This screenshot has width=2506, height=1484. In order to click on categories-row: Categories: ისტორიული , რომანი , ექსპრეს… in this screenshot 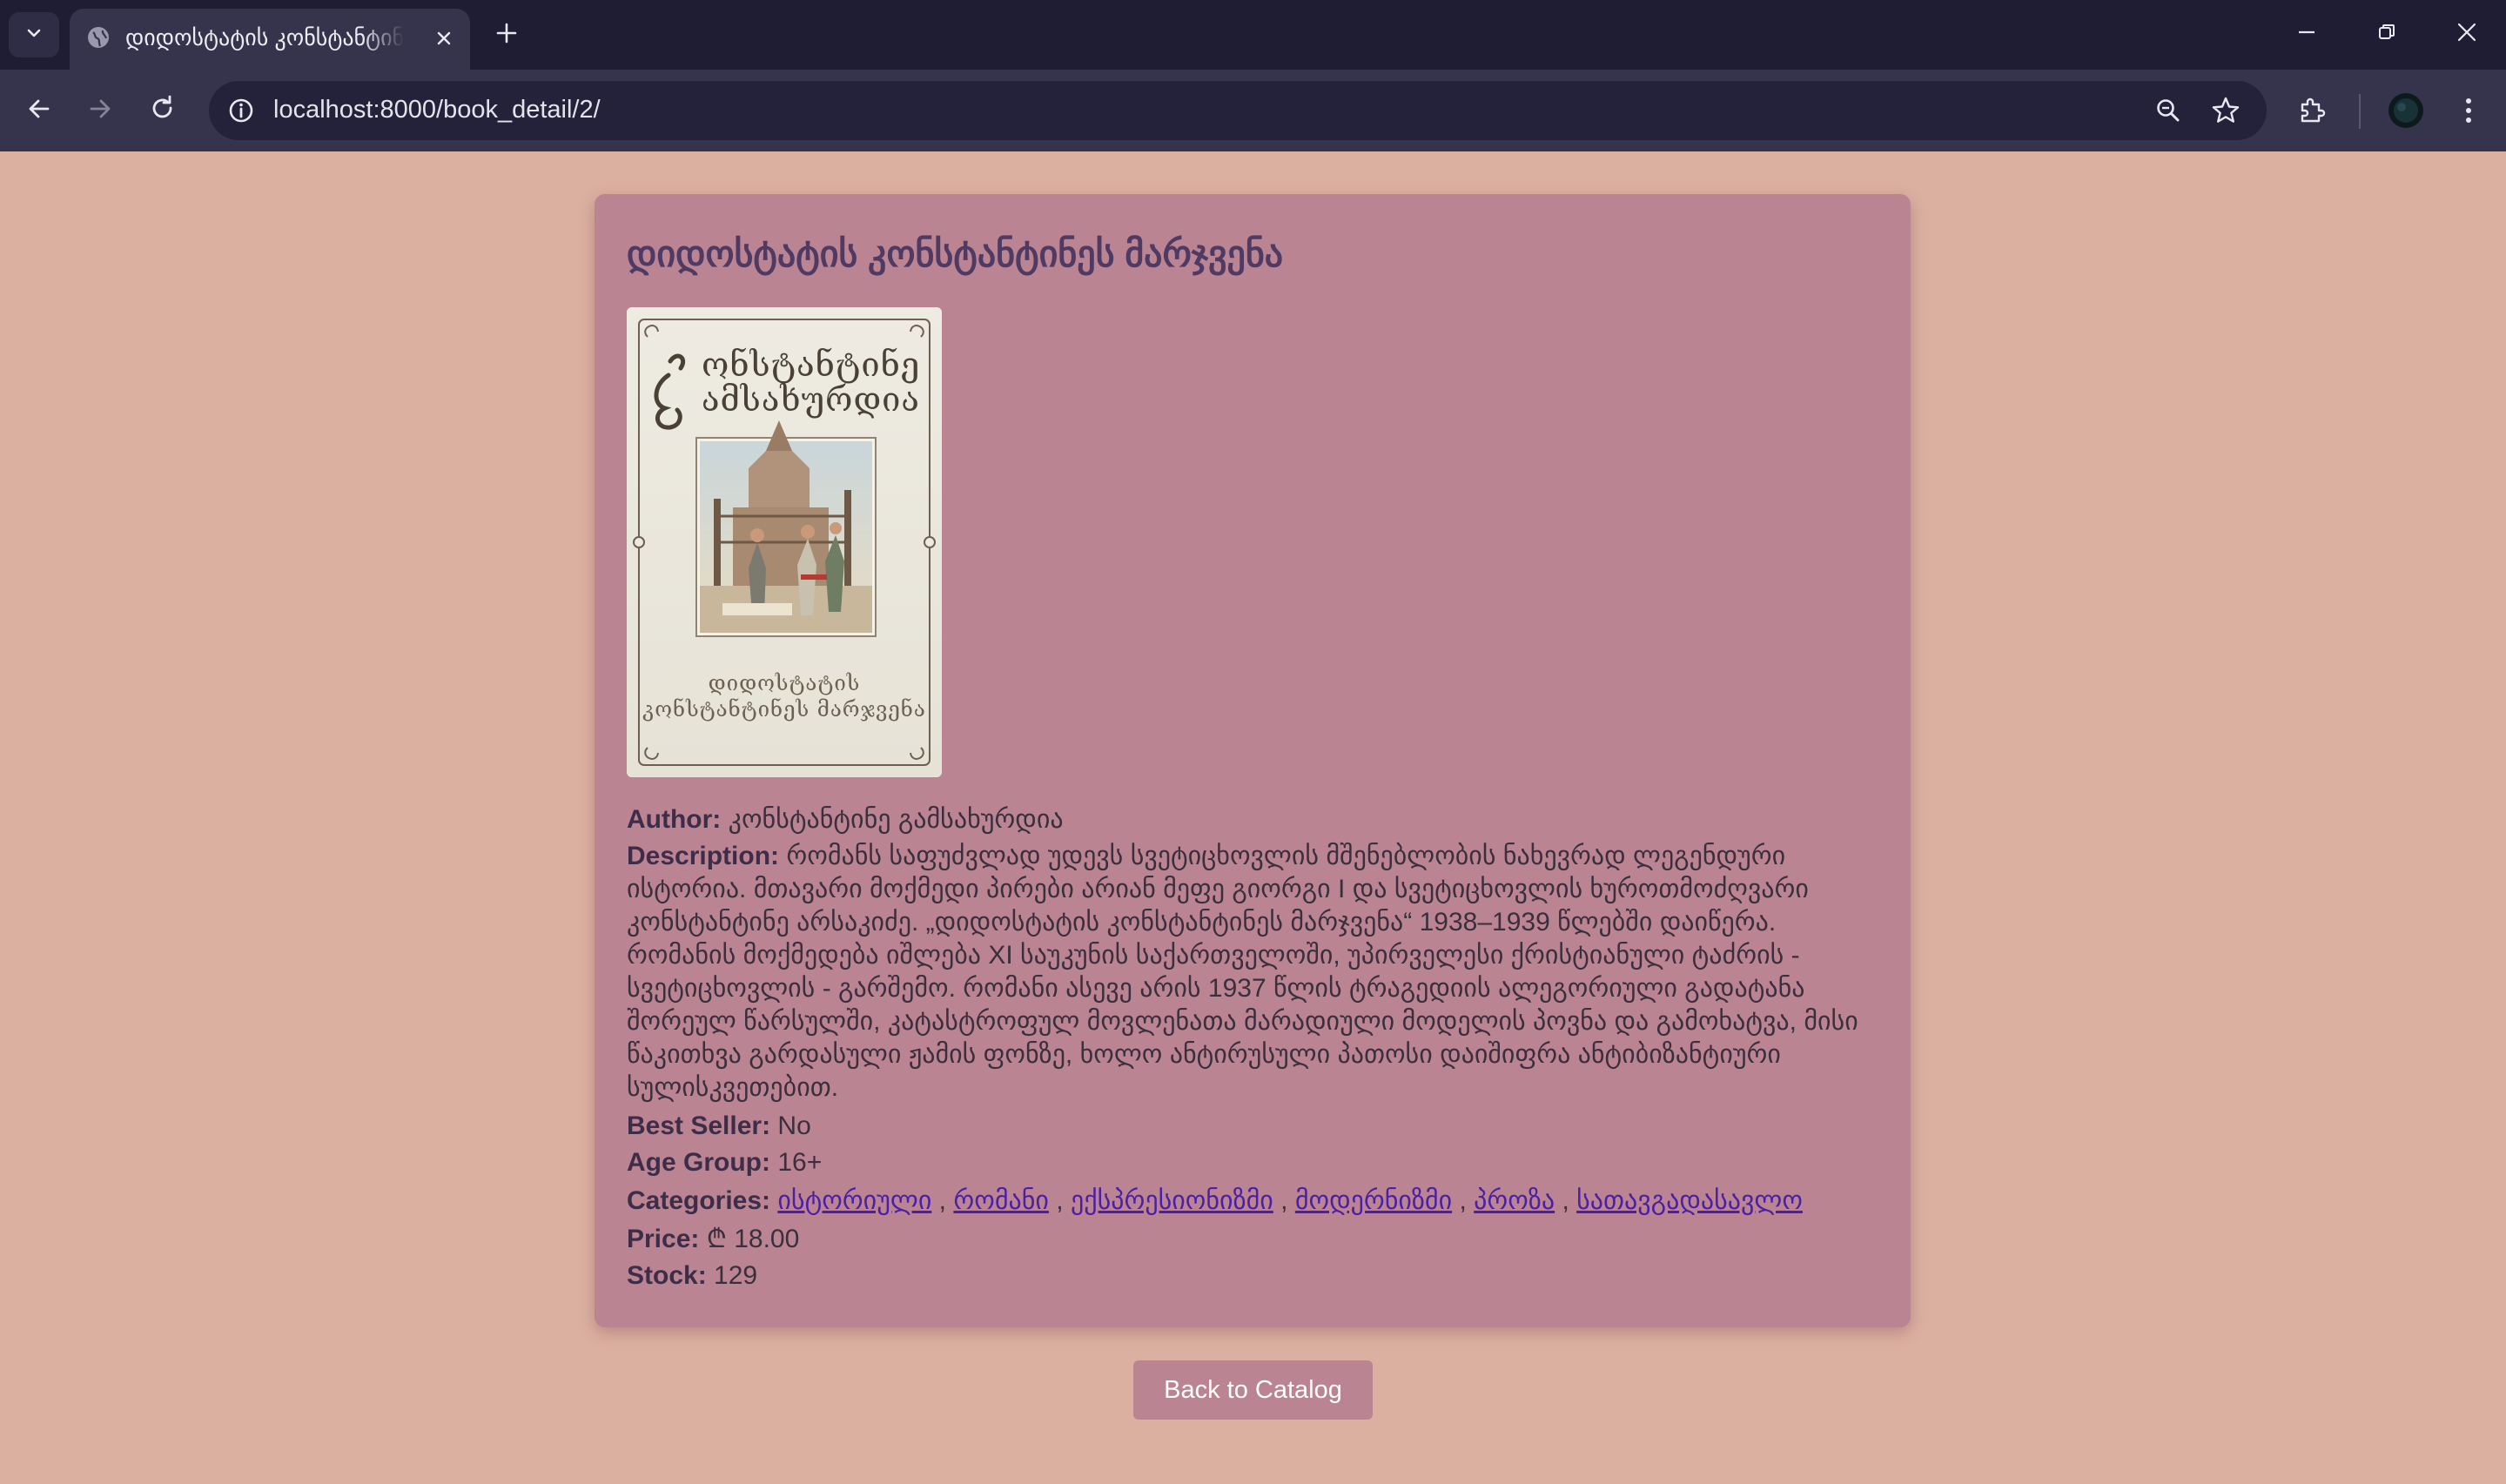, I will do `click(1215, 1200)`.